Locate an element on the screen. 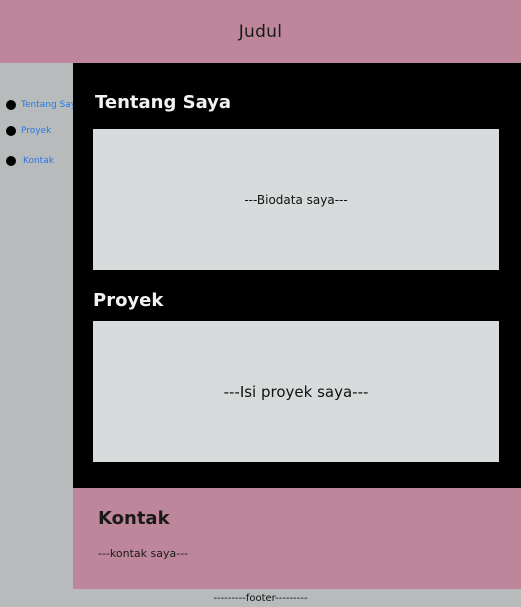  about-title: Tentang Saya is located at coordinates (163, 102).